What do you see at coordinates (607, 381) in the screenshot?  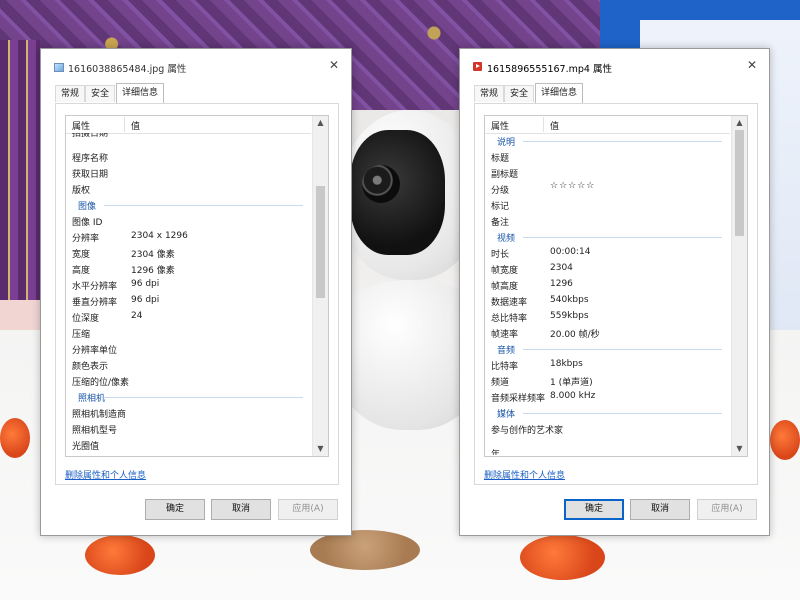 I see `property-row: 频道 1 (单声道)` at bounding box center [607, 381].